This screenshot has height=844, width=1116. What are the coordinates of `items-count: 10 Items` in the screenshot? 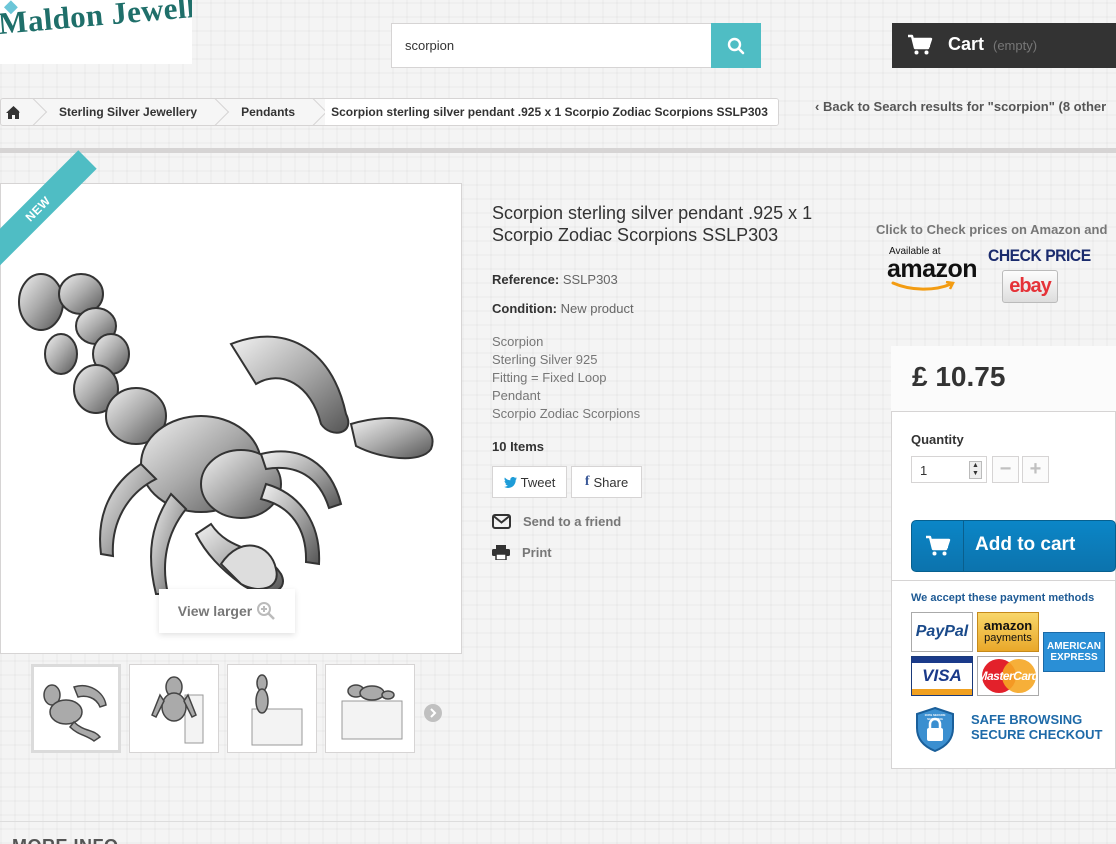 It's located at (518, 446).